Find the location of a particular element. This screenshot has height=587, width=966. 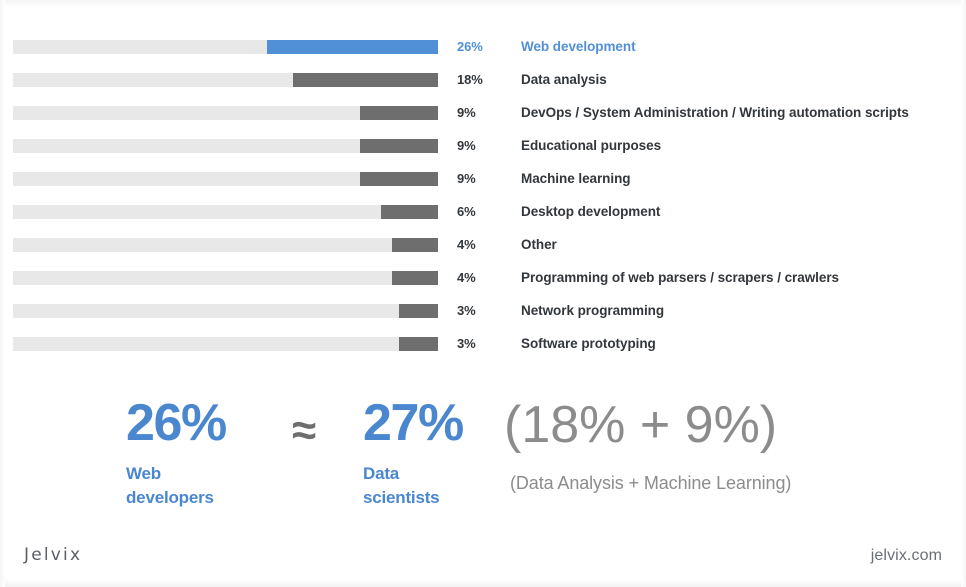

web-developers-caption-line2: developers is located at coordinates (170, 497).